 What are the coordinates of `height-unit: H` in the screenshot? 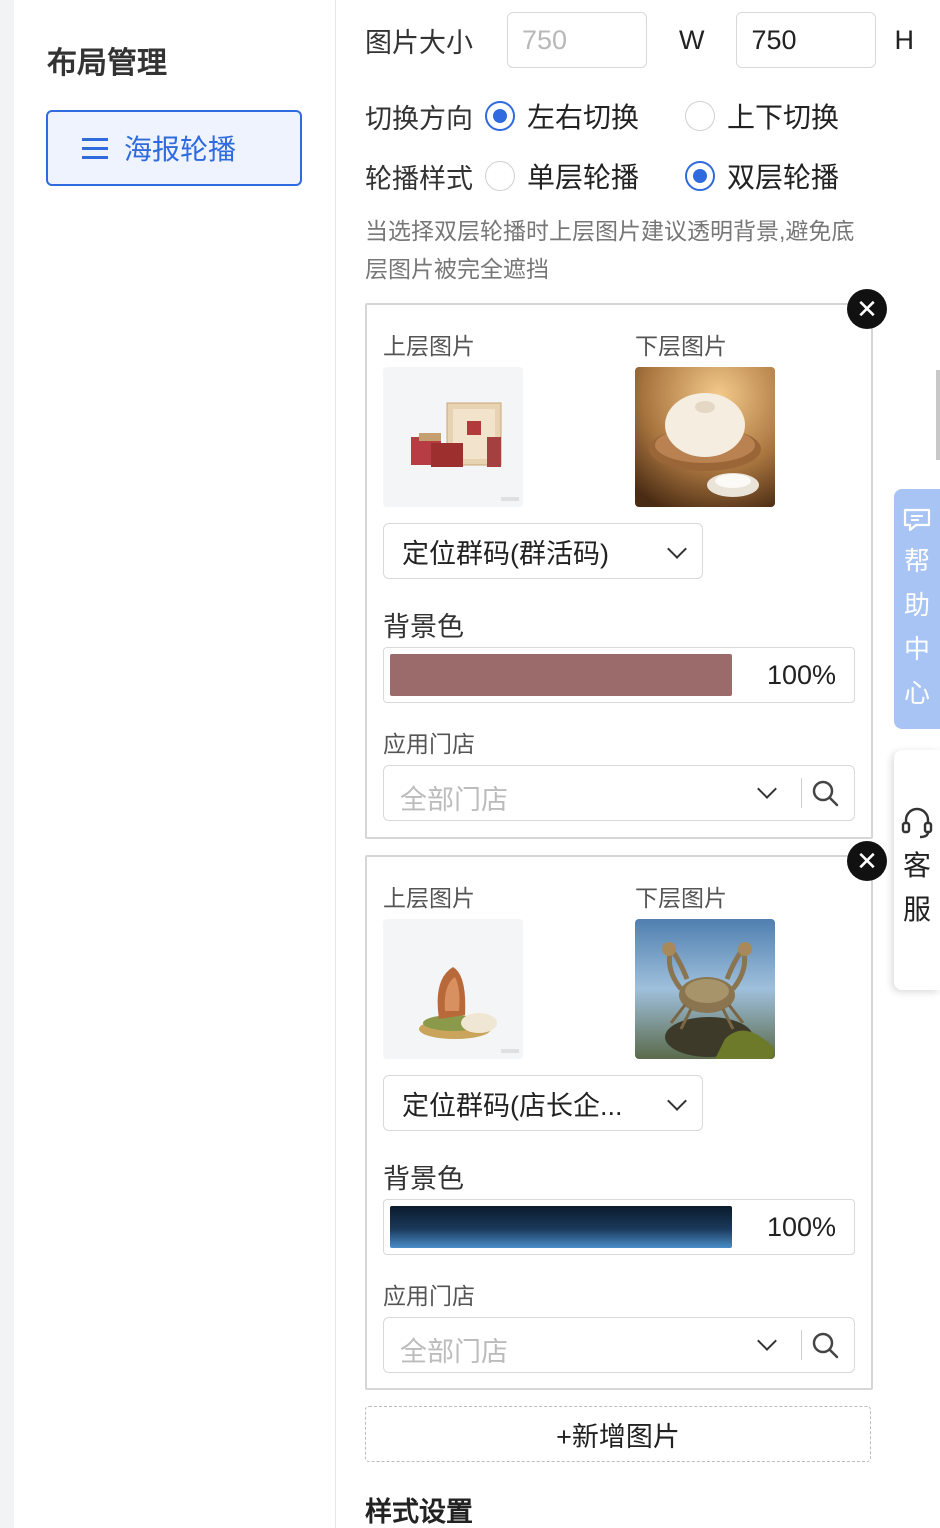 It's located at (904, 39).